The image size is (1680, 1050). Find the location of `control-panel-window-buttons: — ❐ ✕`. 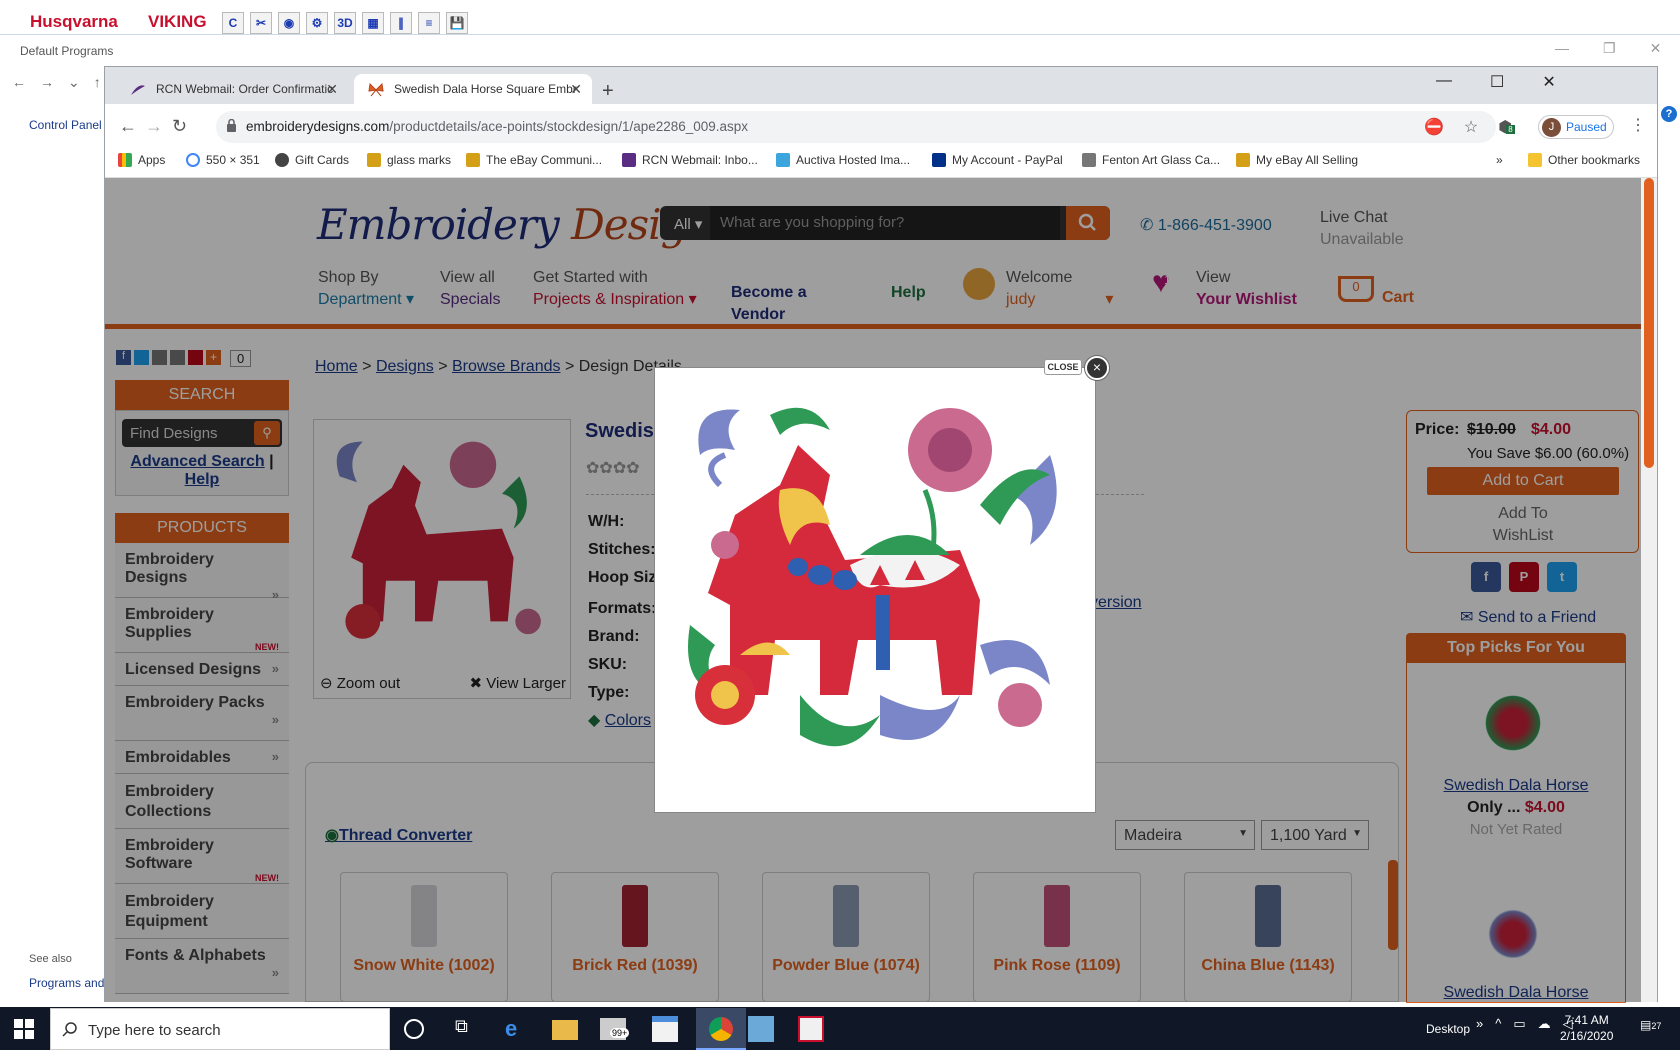

control-panel-window-buttons: — ❐ ✕ is located at coordinates (1608, 48).